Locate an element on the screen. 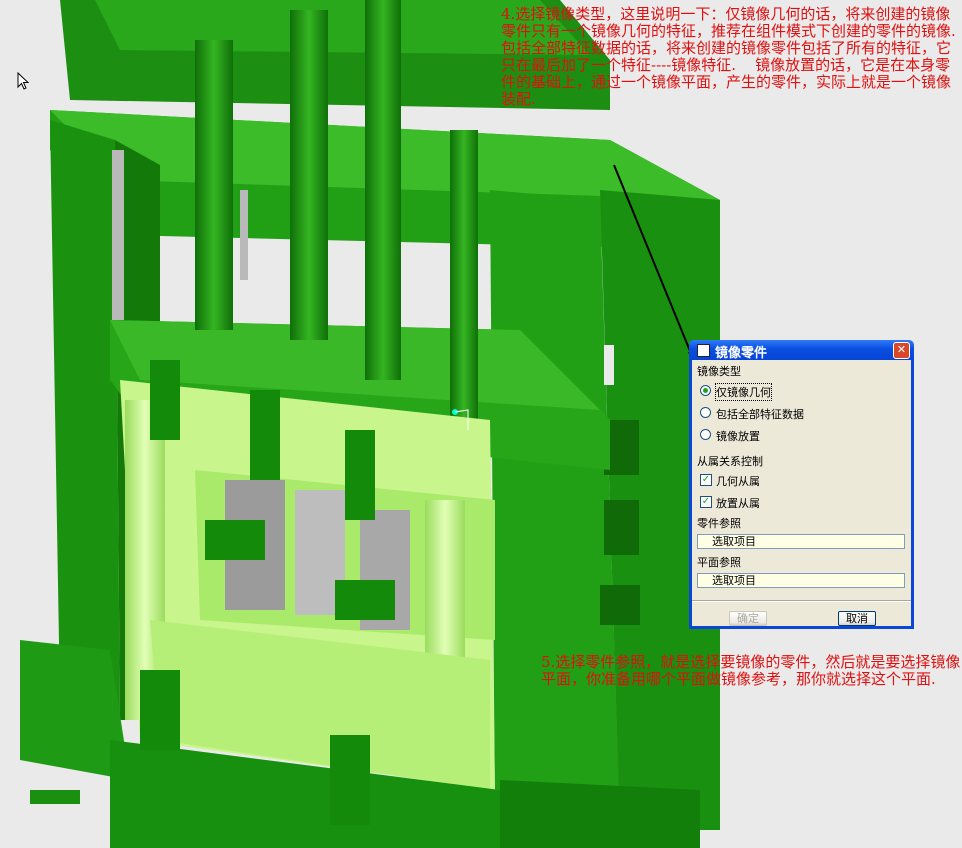 This screenshot has height=848, width=962. radio-label: 仅镜像几何 is located at coordinates (743, 392).